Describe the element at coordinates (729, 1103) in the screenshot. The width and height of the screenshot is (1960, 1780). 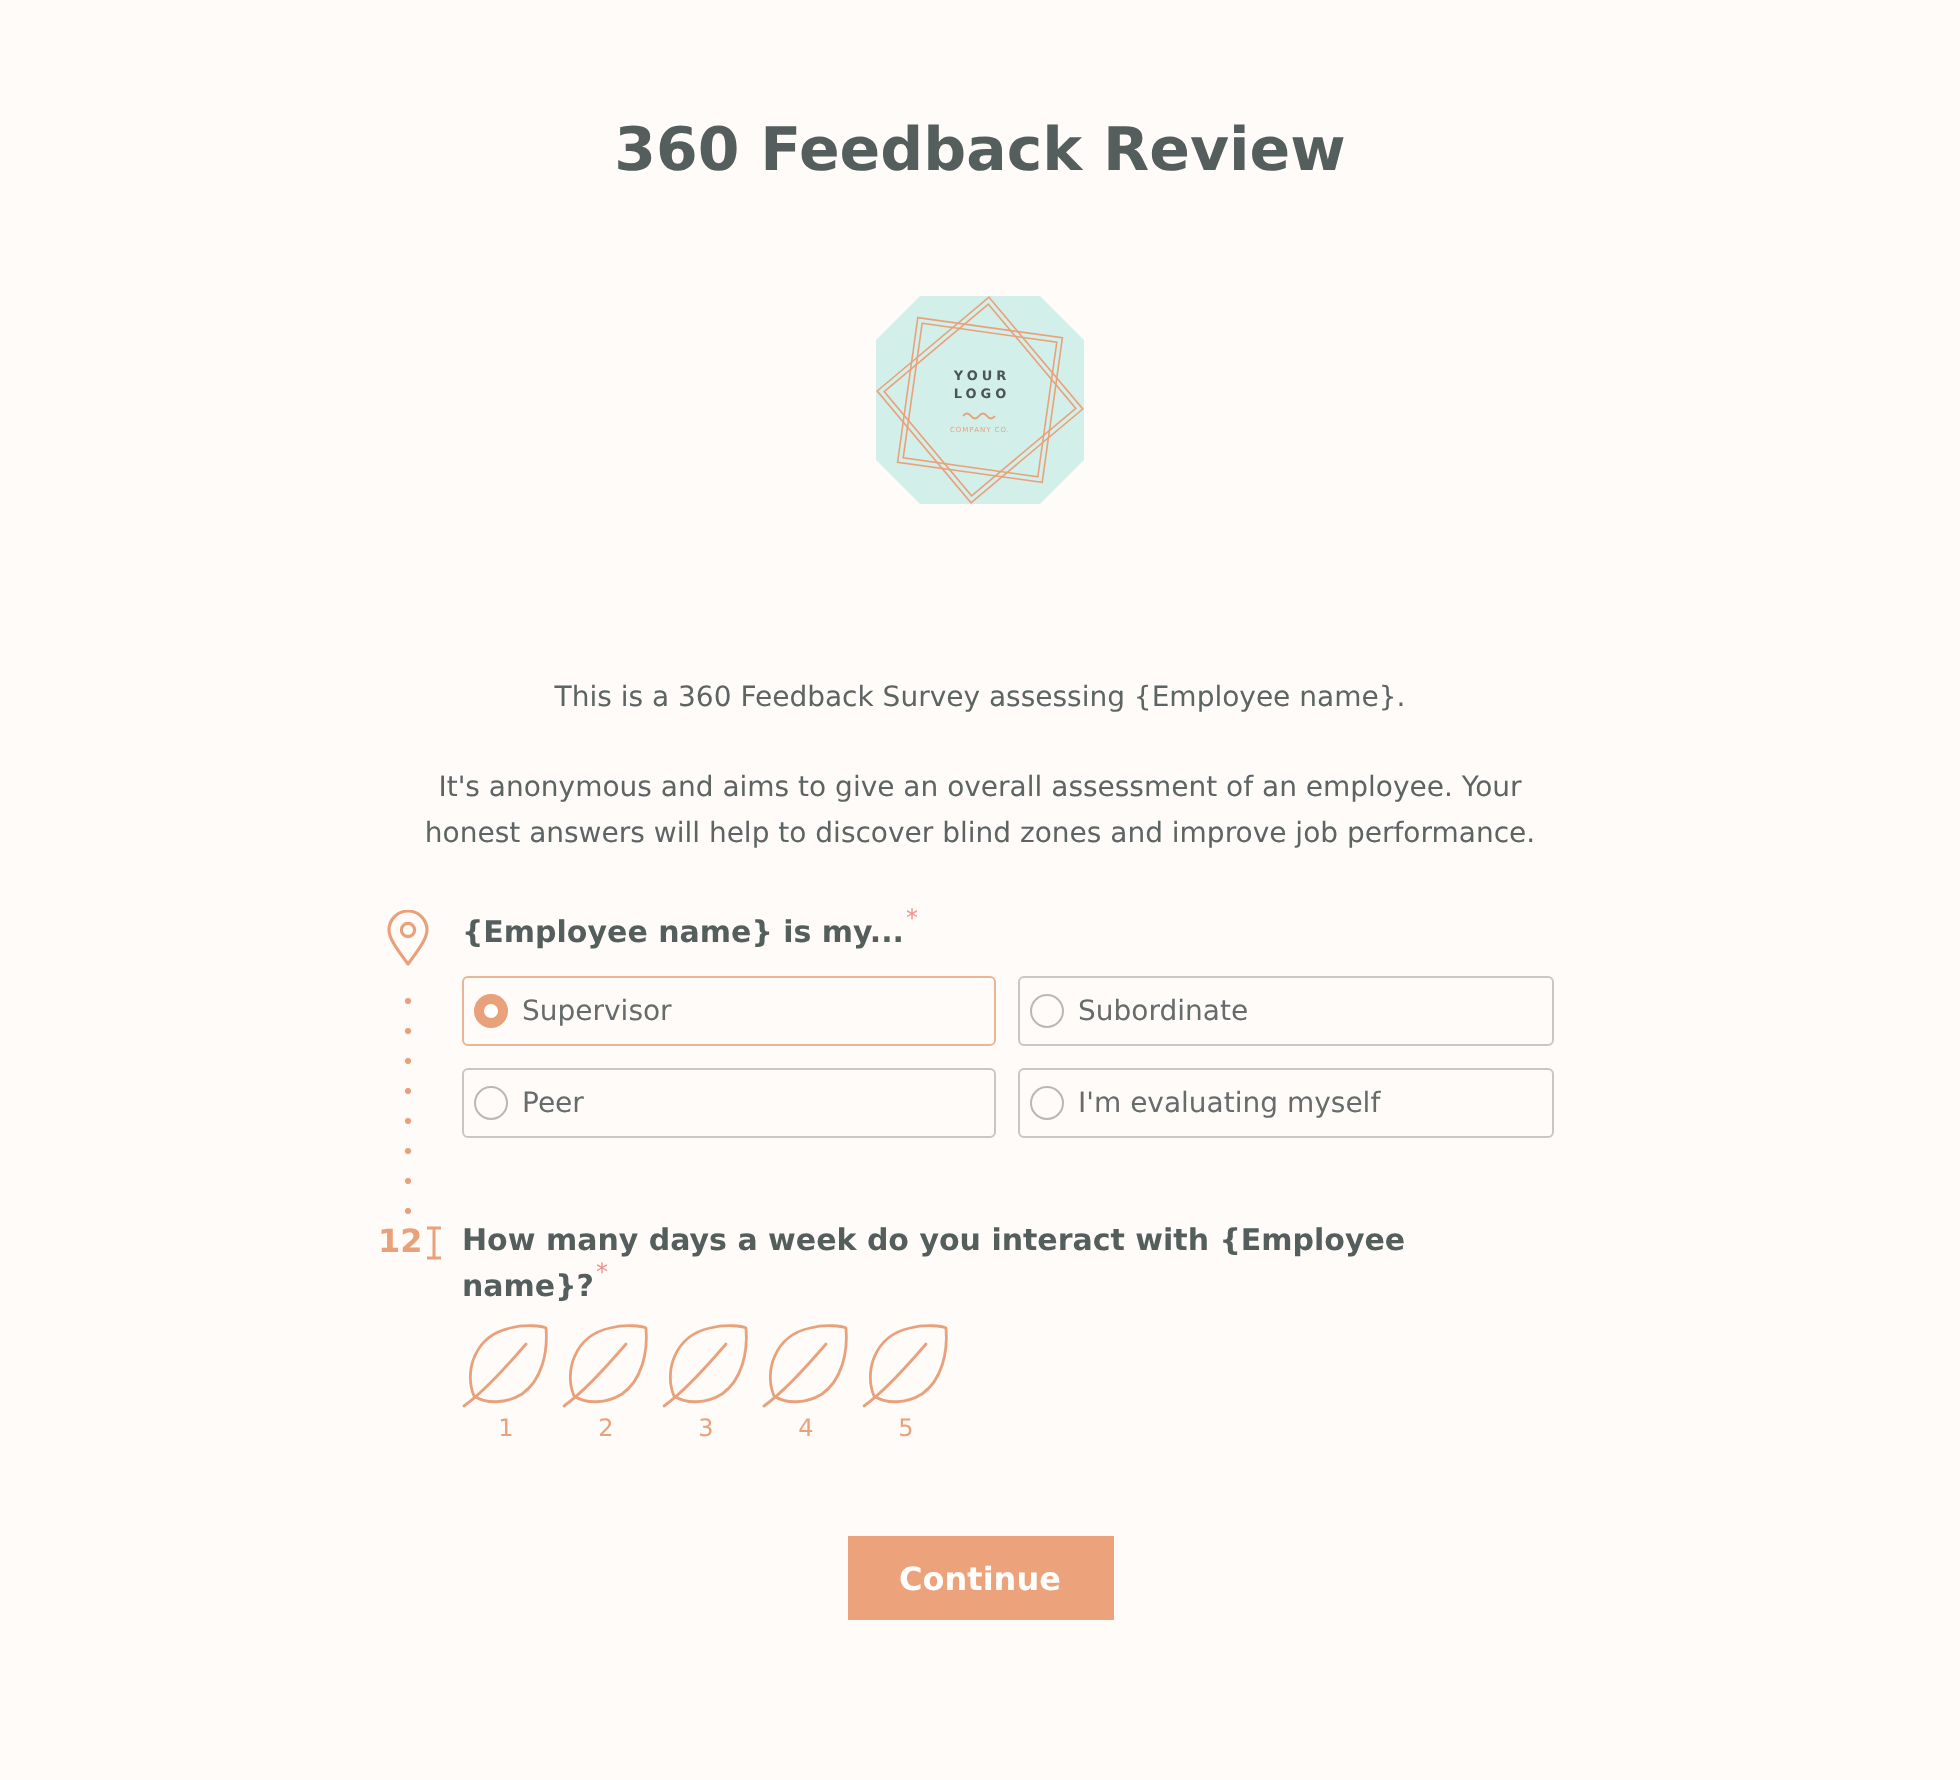
I see `radio-option: Peer` at that location.